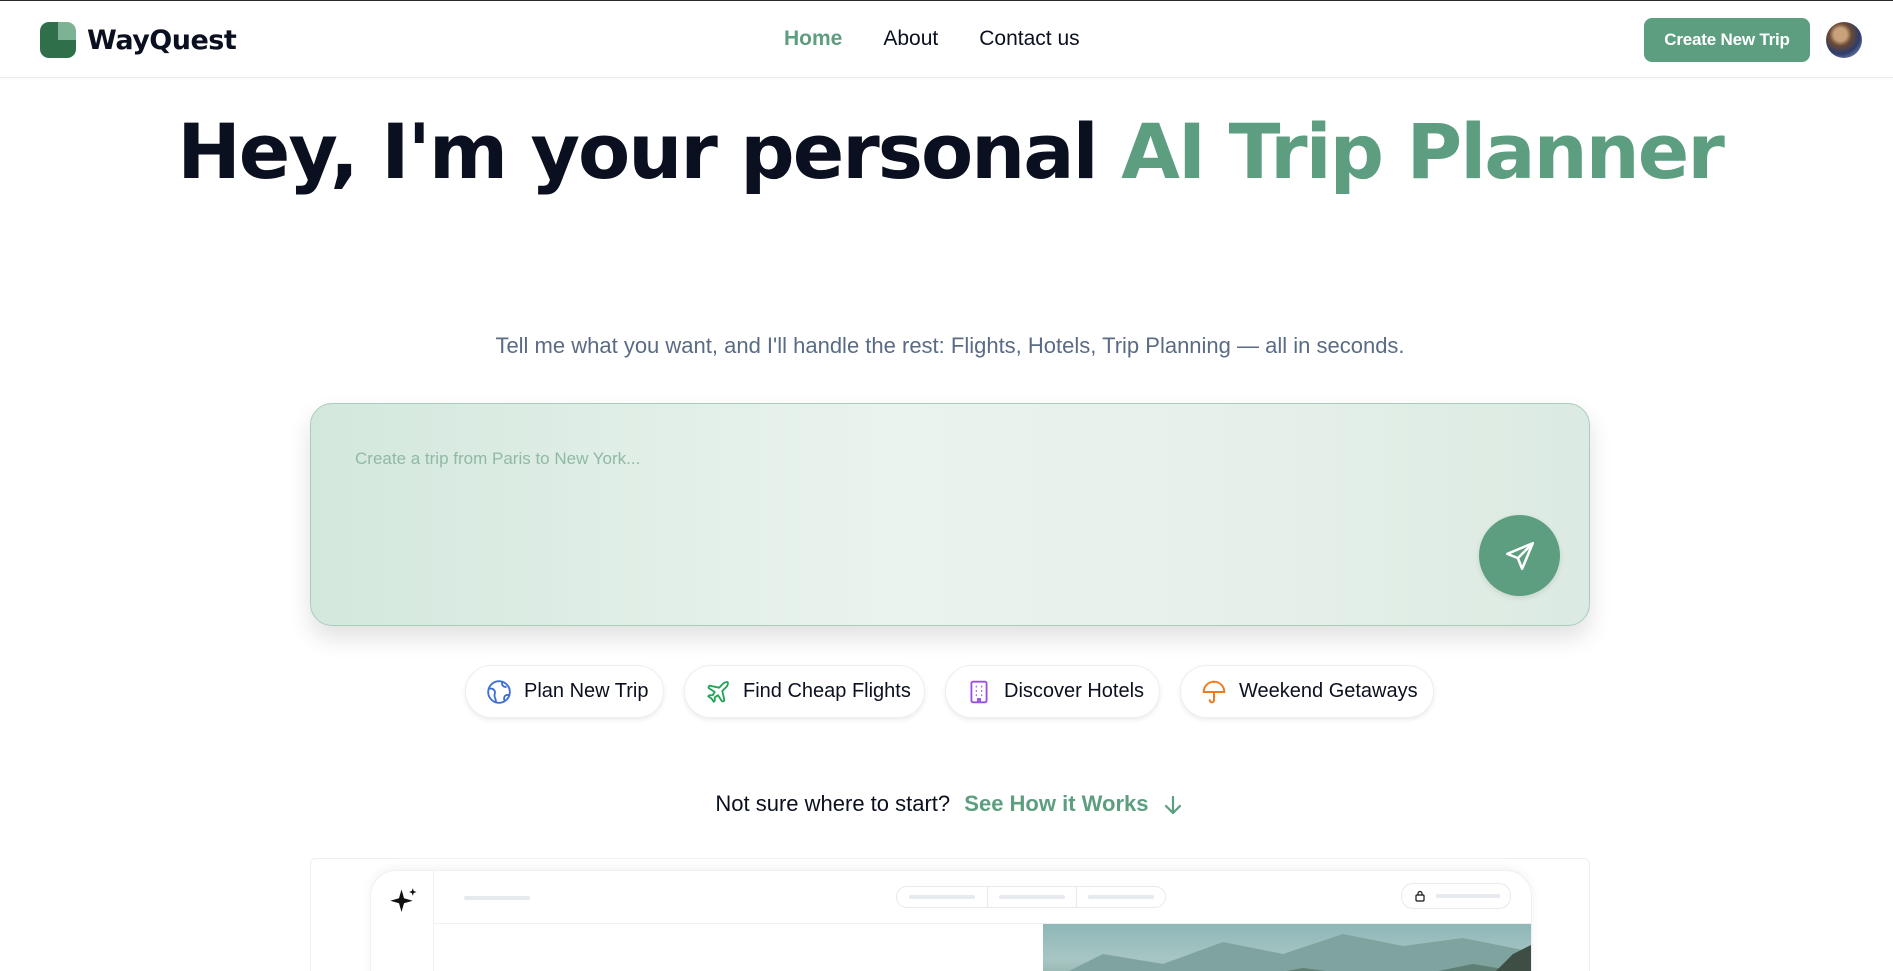 This screenshot has width=1893, height=971. Describe the element at coordinates (586, 691) in the screenshot. I see `chip-label: Plan New Trip` at that location.